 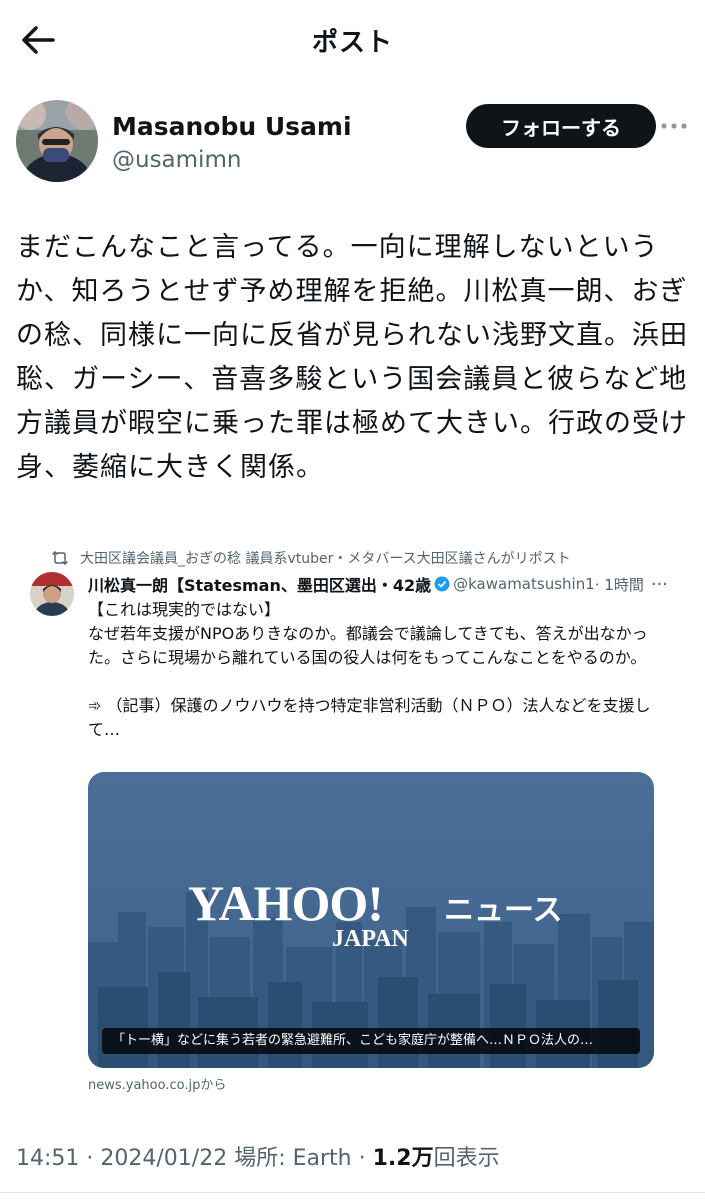 What do you see at coordinates (503, 910) in the screenshot?
I see `svg-text: ニュース` at bounding box center [503, 910].